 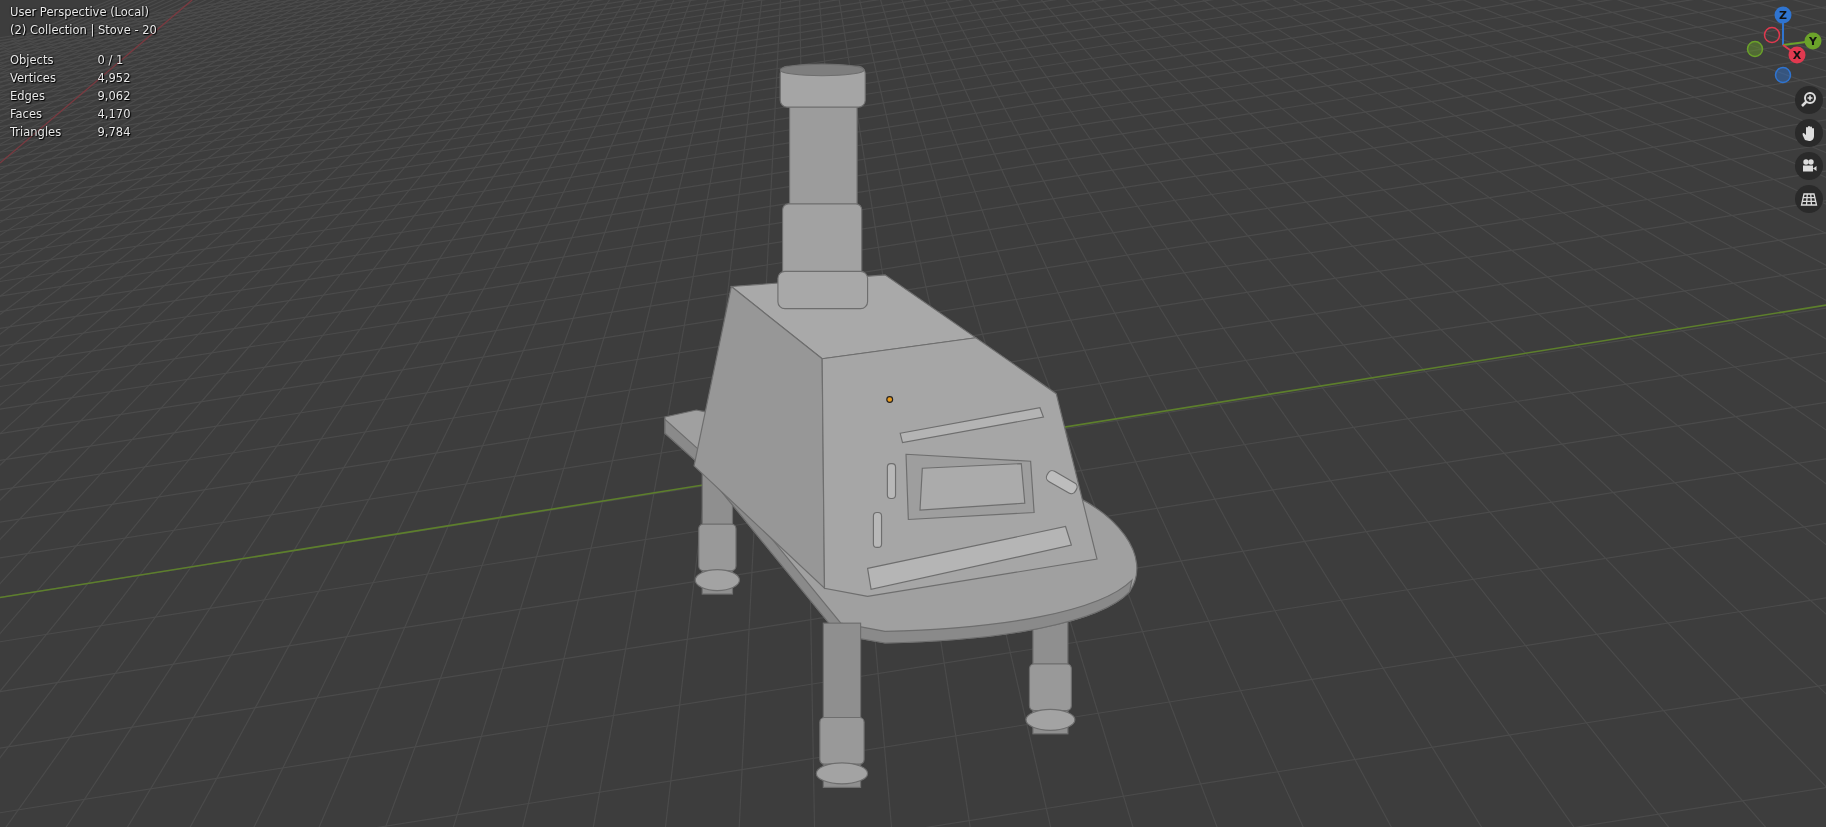 I want to click on axis-handle: Z, so click(x=1783, y=15).